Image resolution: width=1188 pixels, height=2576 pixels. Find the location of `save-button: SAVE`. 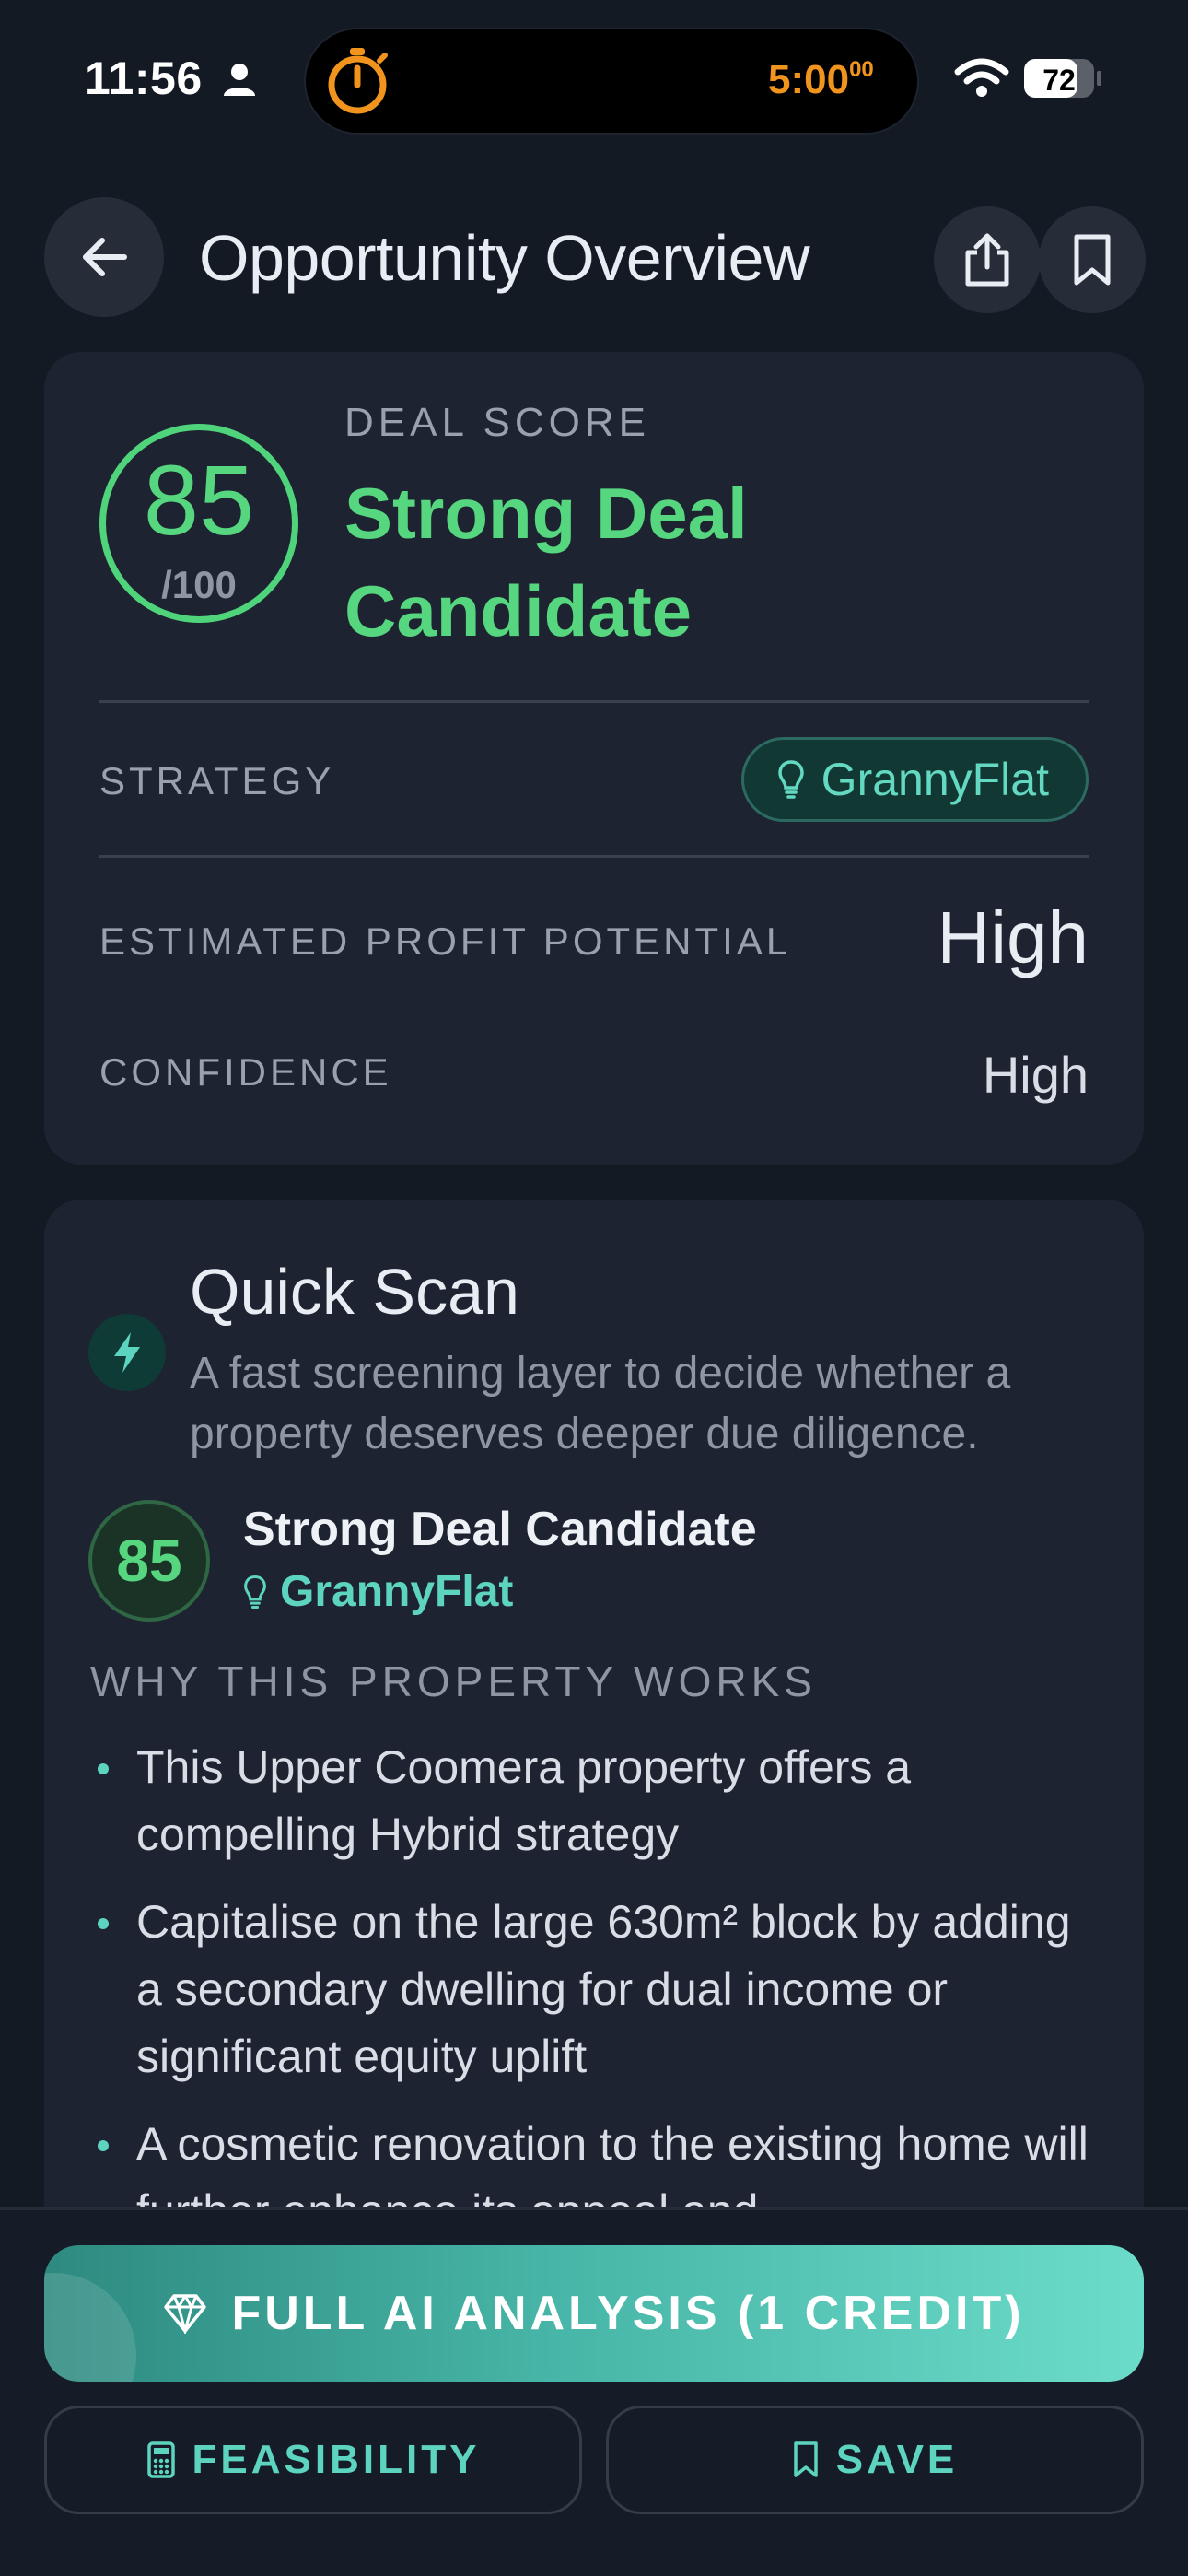

save-button: SAVE is located at coordinates (875, 2460).